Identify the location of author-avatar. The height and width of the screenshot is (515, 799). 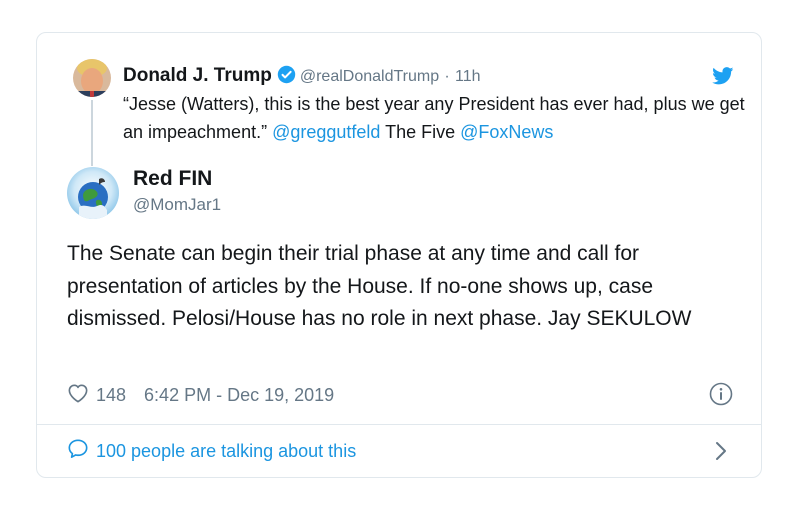
(93, 193).